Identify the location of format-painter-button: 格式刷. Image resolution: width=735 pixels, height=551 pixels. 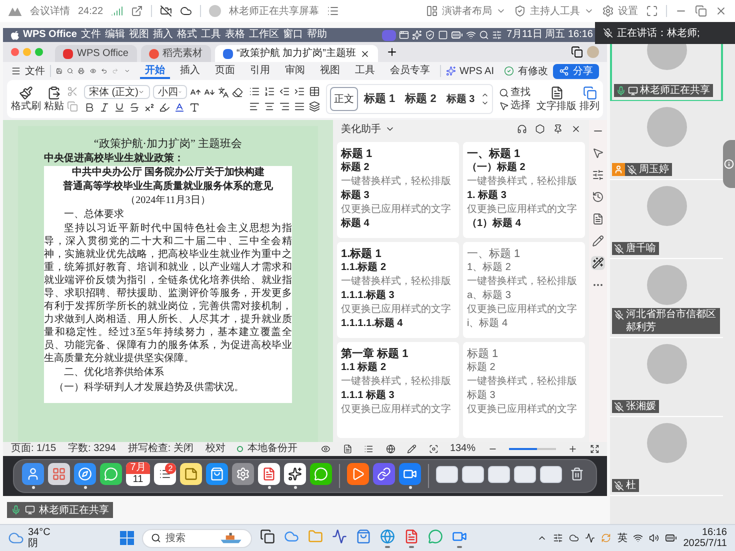
(26, 99).